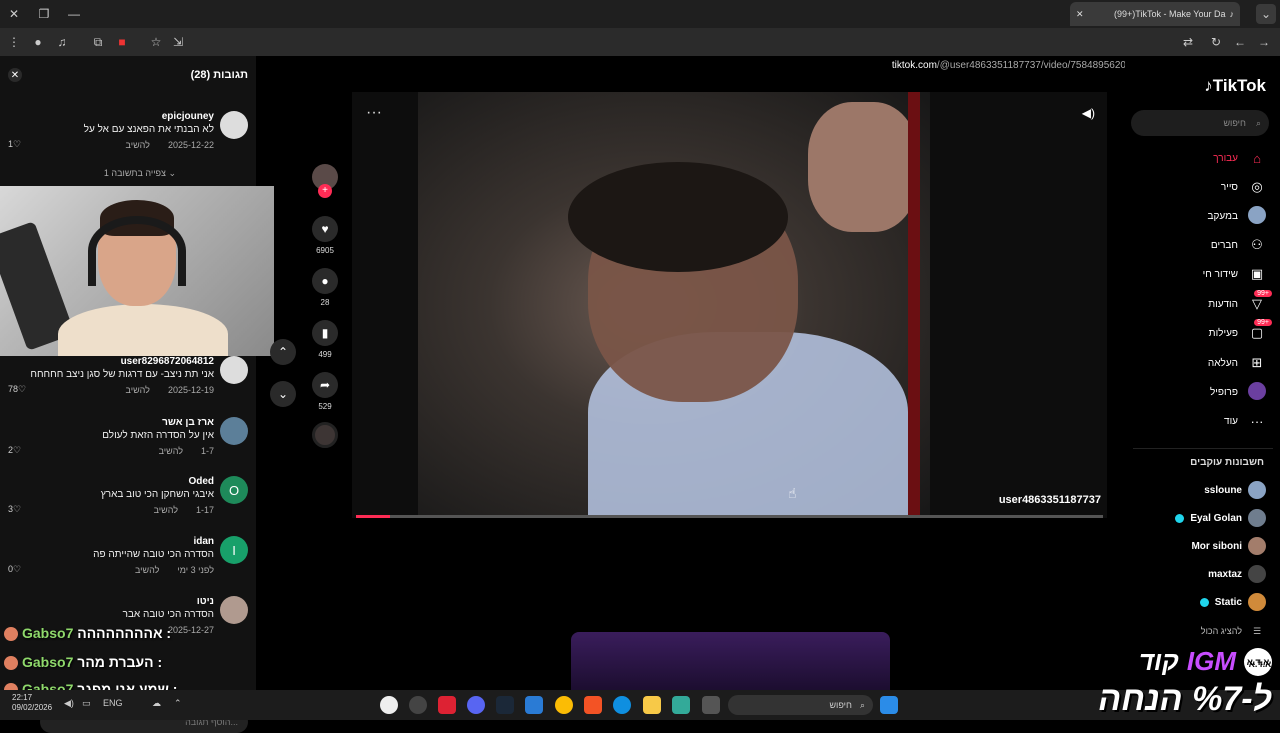 This screenshot has width=1280, height=733. What do you see at coordinates (98, 42) in the screenshot?
I see `extensions-icon: ⧉` at bounding box center [98, 42].